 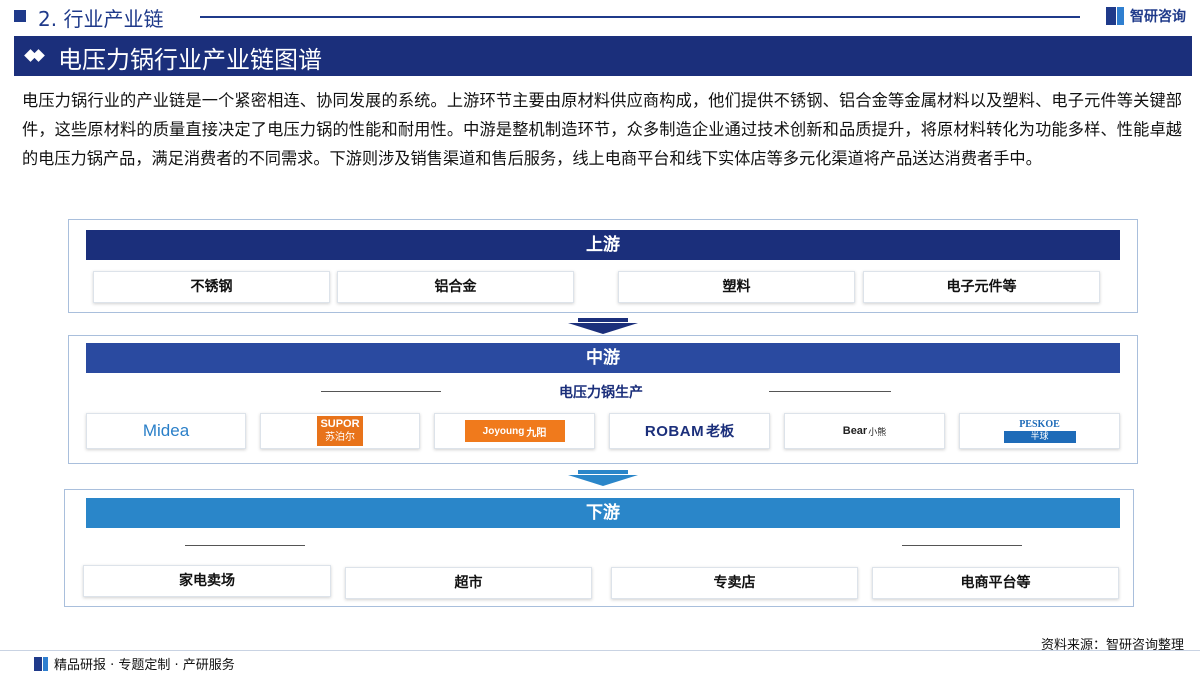 I want to click on footer-tagline: 精品研报 · 专题定制 · 产研服务, so click(x=134, y=663).